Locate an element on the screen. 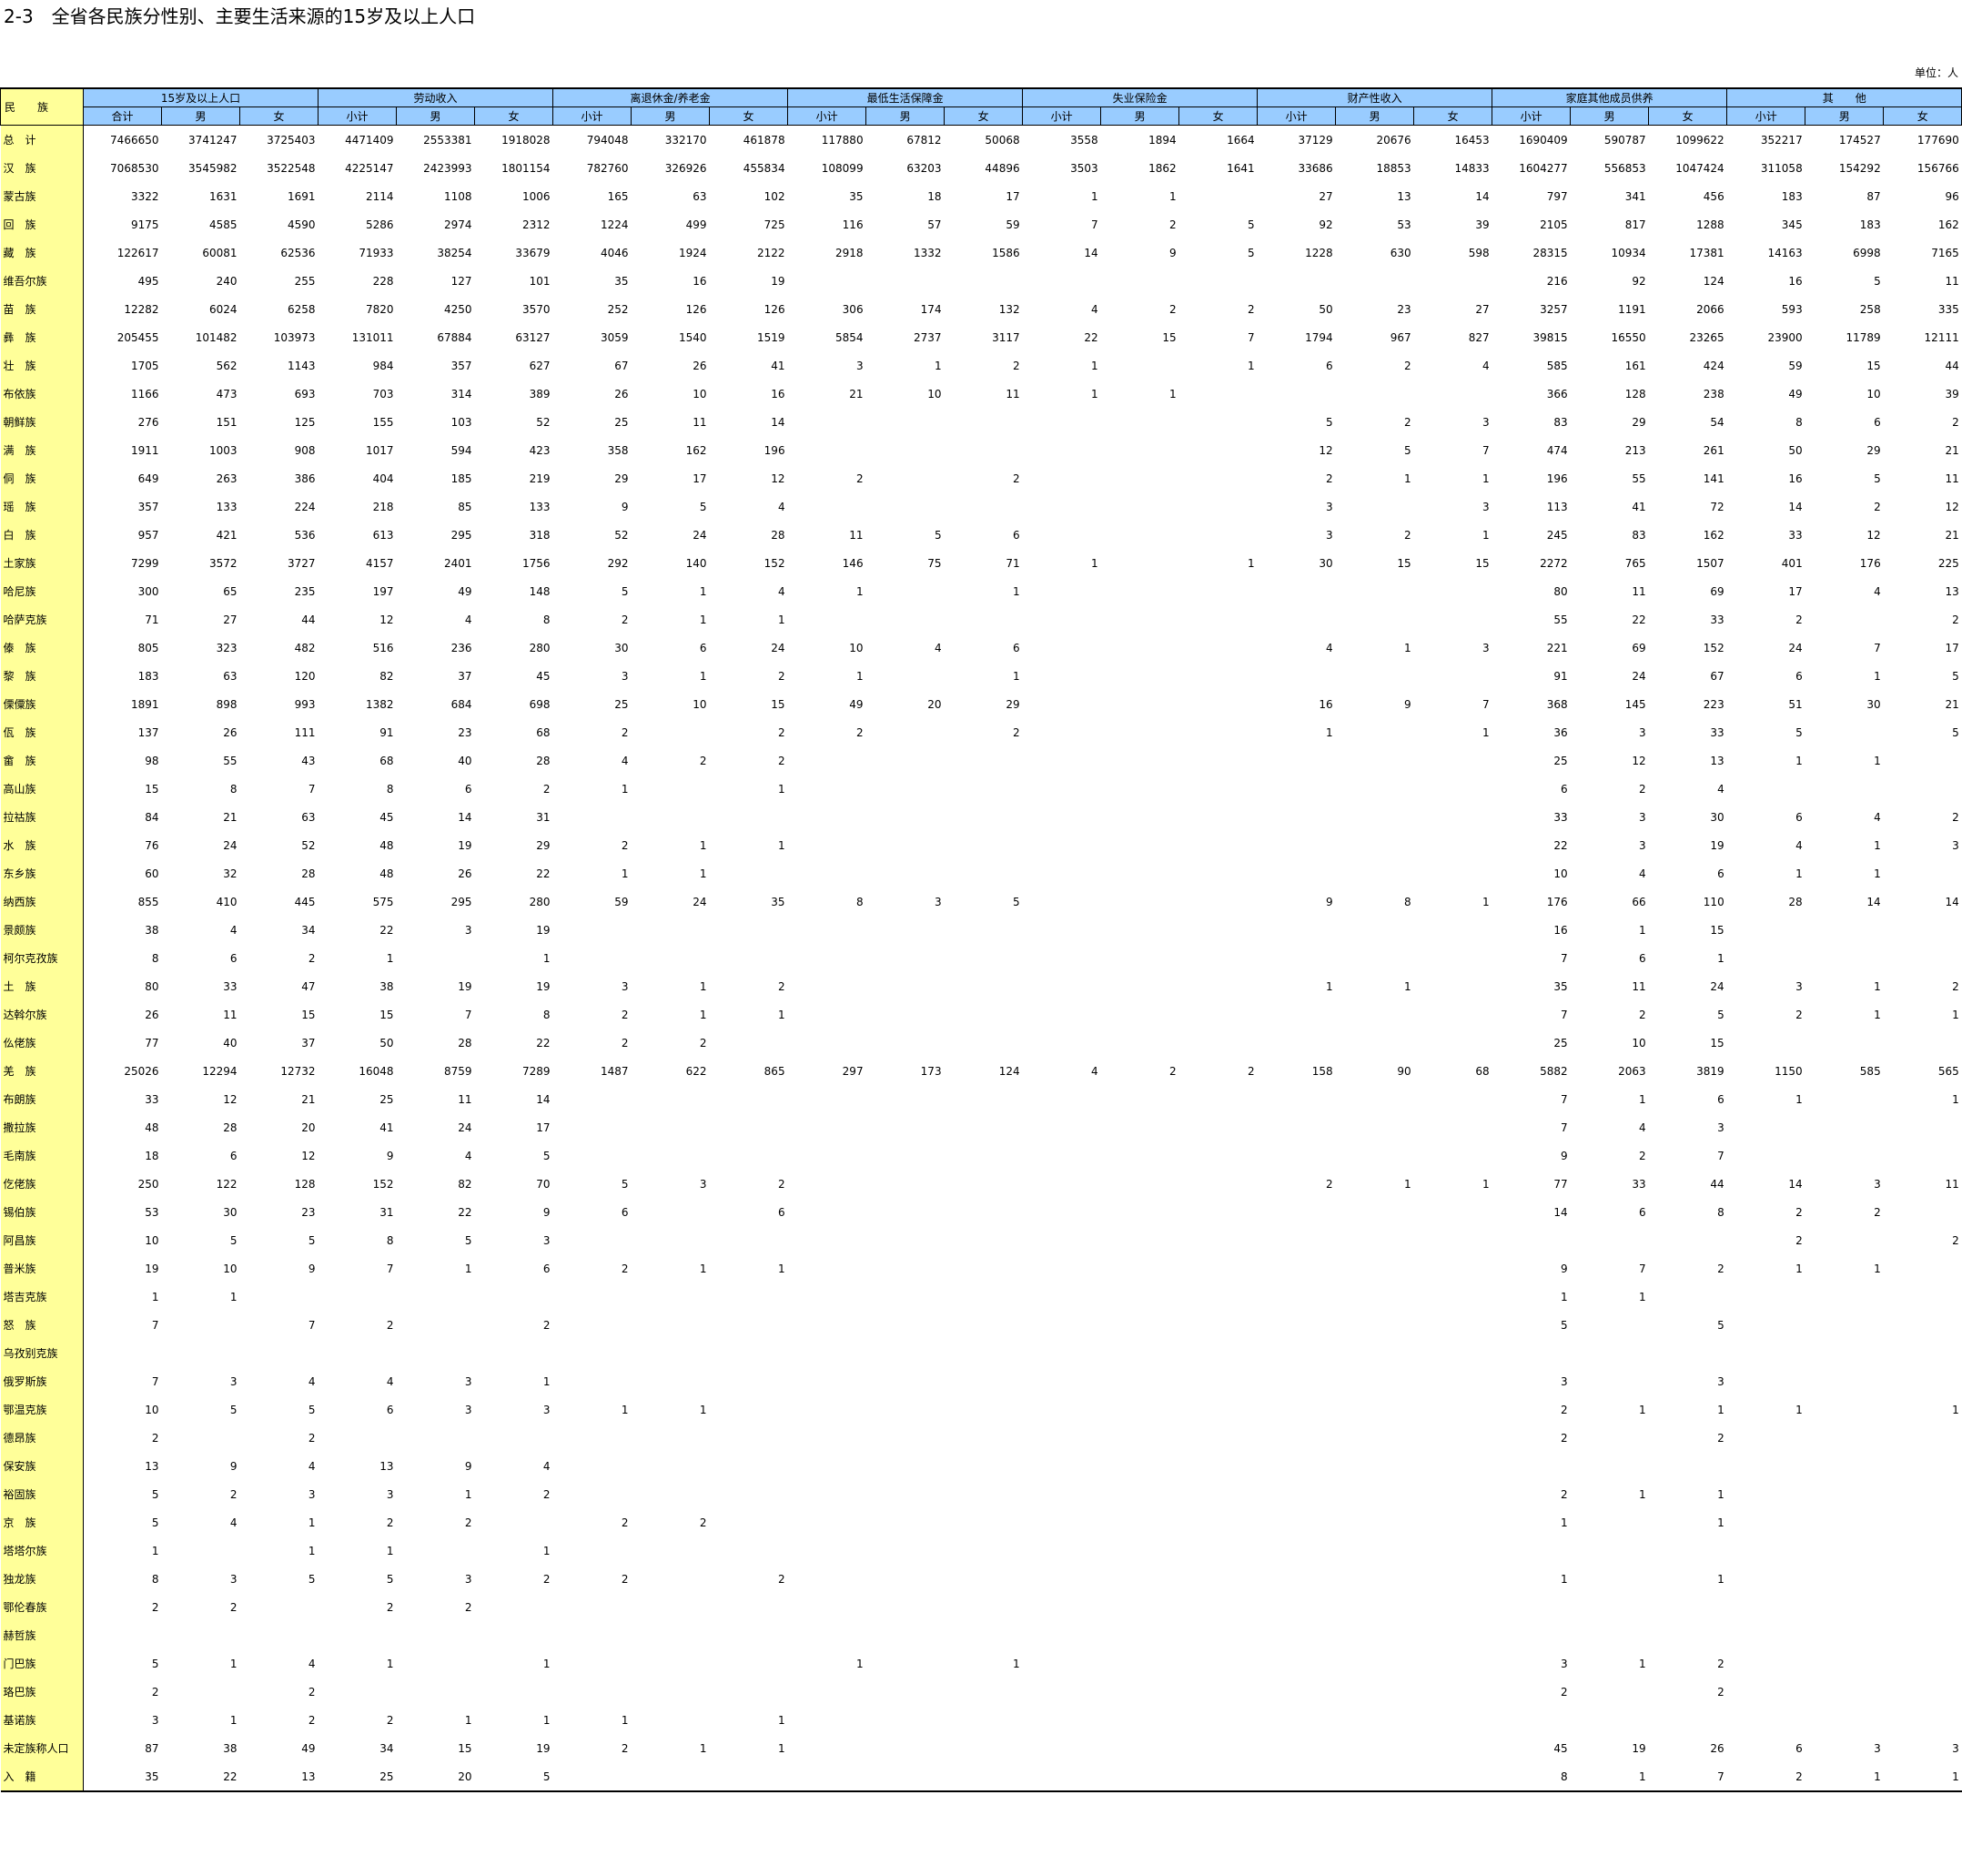 This screenshot has height=1876, width=1962. table-row: 京 族541222211 is located at coordinates (981, 1522).